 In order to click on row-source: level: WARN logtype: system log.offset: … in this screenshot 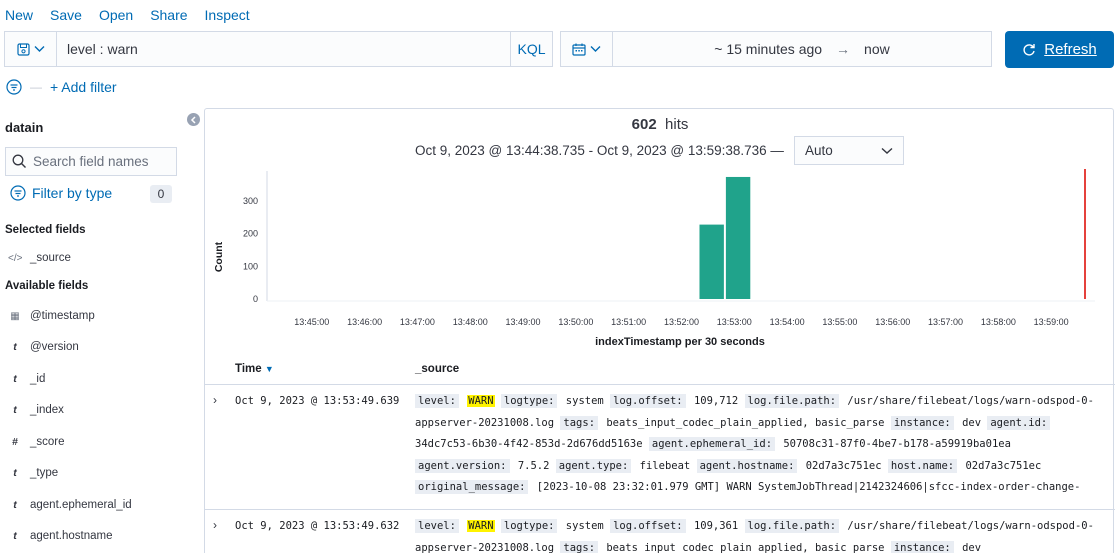, I will do `click(760, 445)`.